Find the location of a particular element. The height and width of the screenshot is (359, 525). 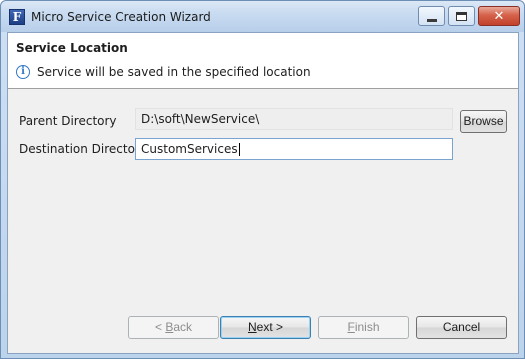

maximize-icon is located at coordinates (461, 16).